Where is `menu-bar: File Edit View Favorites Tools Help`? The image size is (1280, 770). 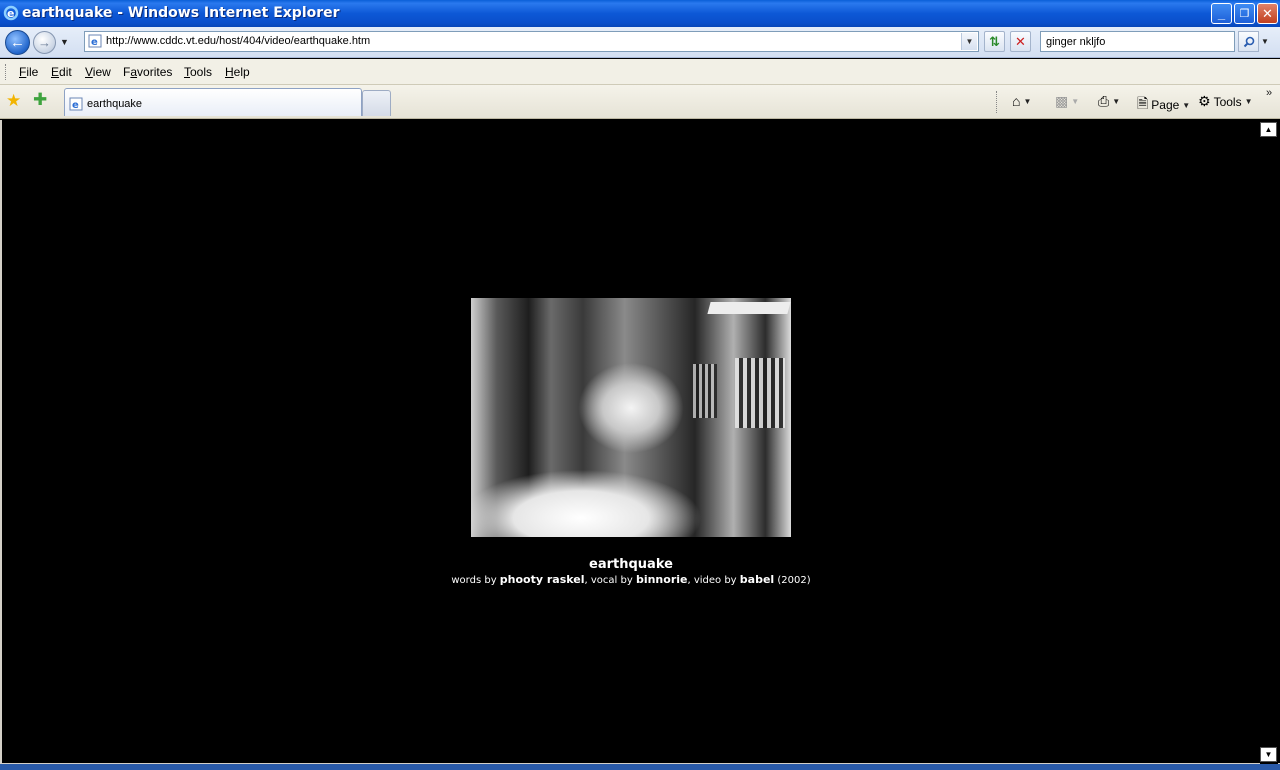
menu-bar: File Edit View Favorites Tools Help is located at coordinates (640, 72).